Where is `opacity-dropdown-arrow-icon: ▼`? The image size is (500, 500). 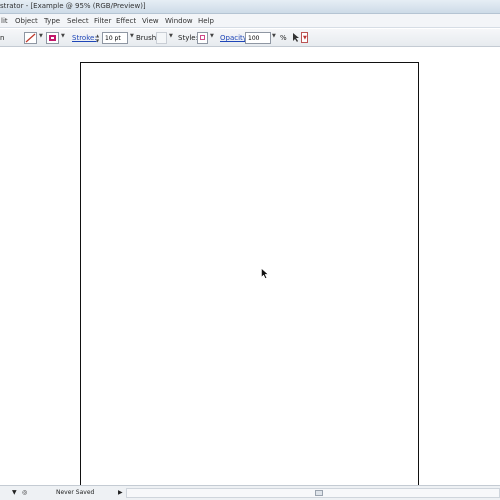
opacity-dropdown-arrow-icon: ▼ is located at coordinates (274, 36).